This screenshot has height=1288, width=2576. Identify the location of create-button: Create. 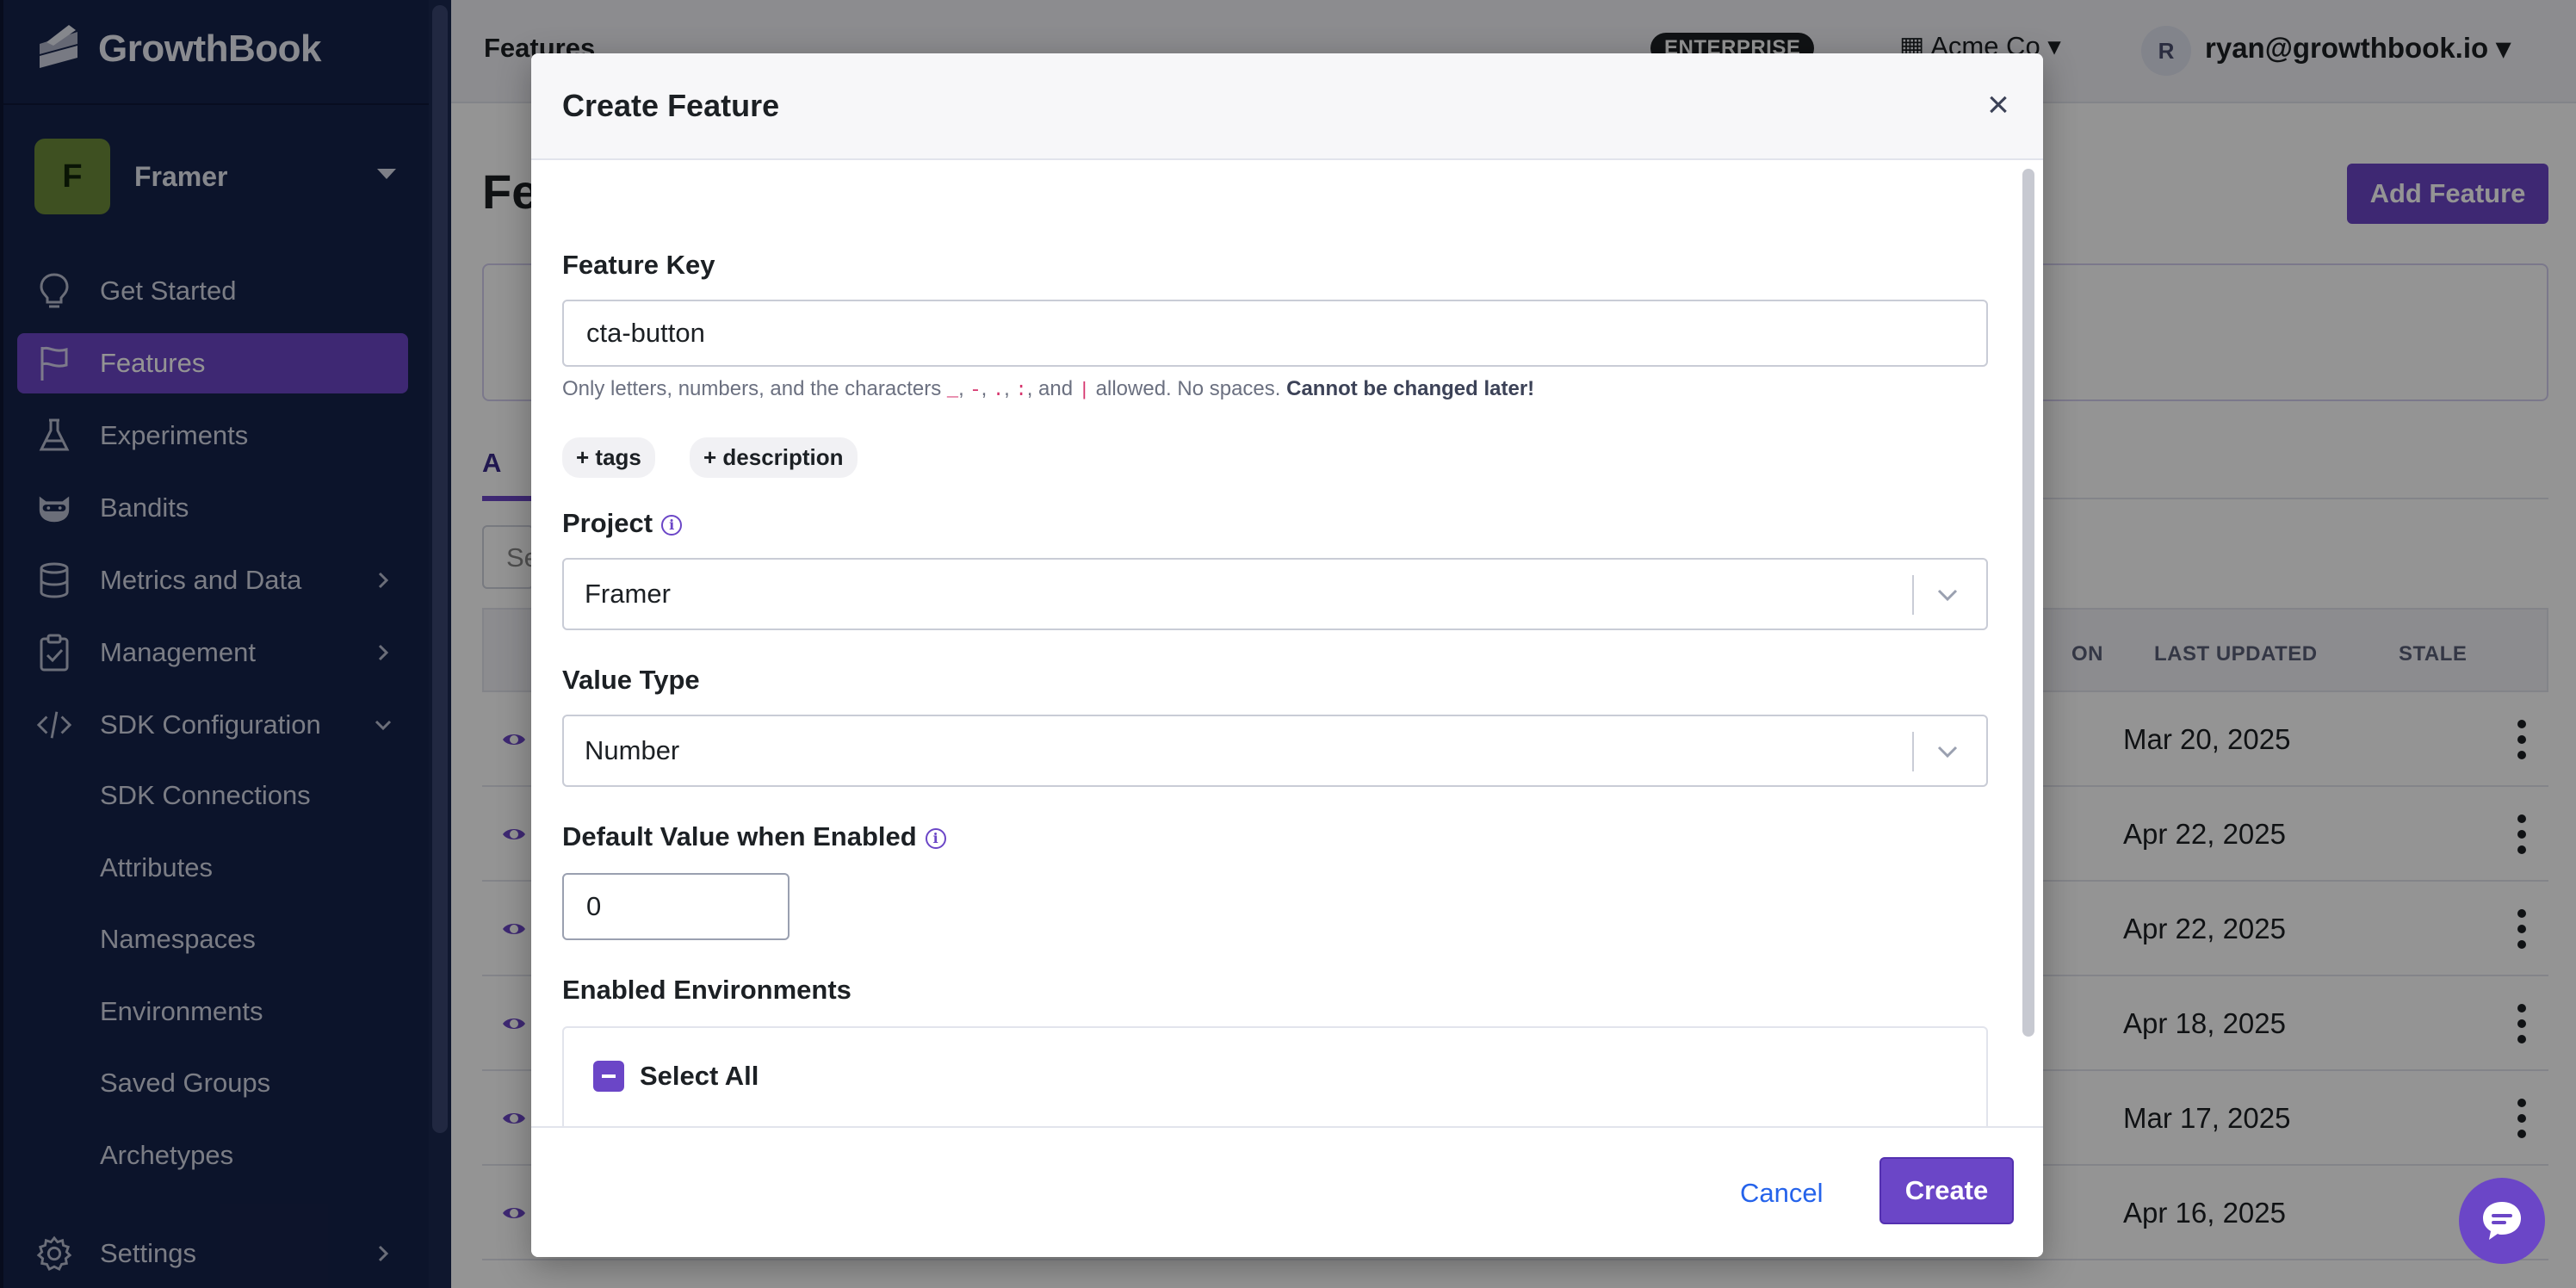
(1947, 1191).